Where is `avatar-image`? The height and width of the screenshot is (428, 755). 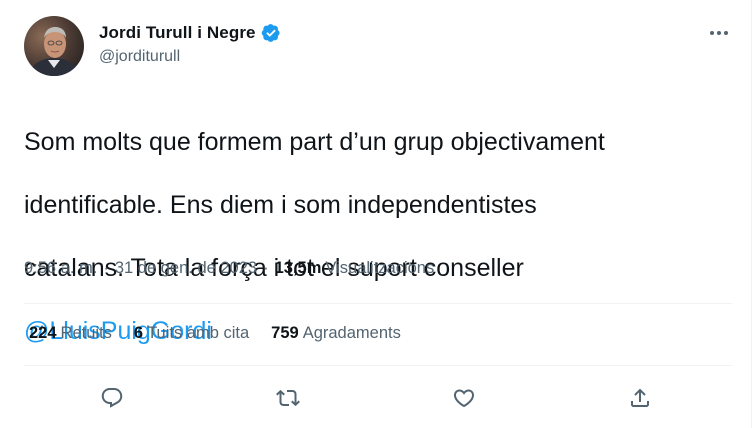 avatar-image is located at coordinates (54, 46).